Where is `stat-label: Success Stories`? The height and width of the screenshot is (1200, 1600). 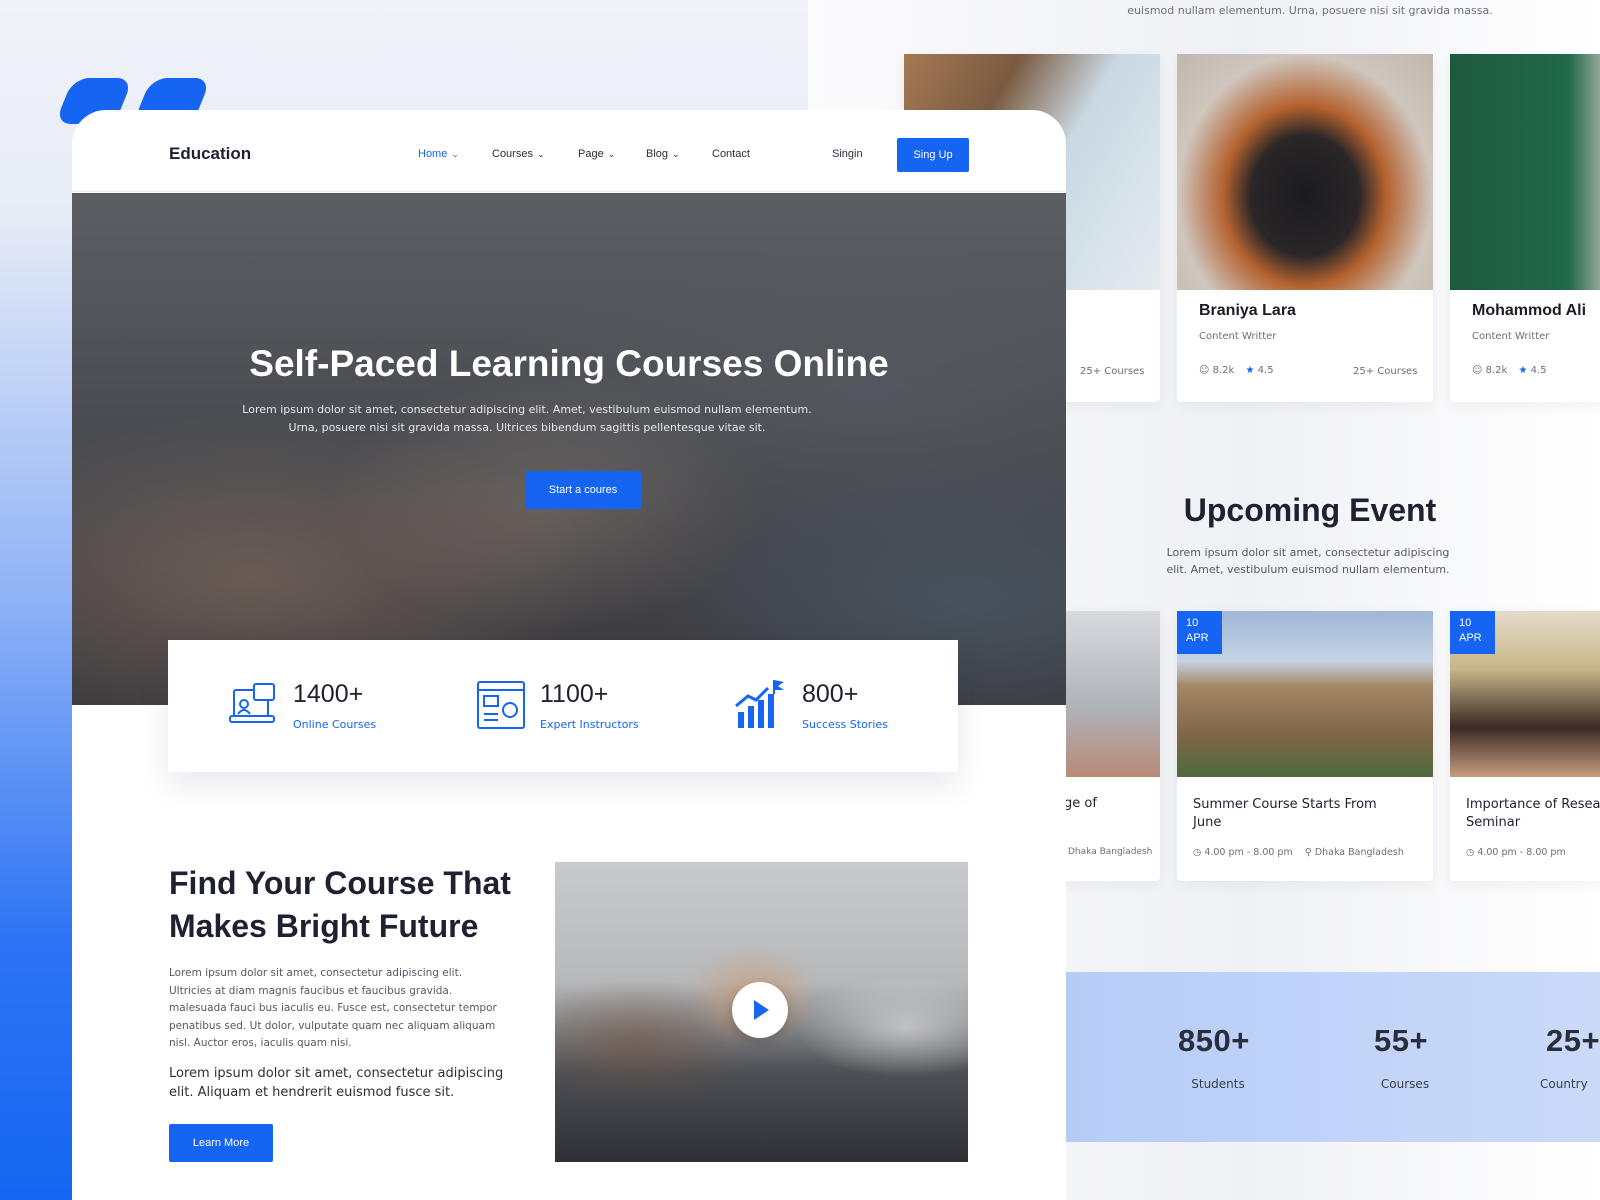 stat-label: Success Stories is located at coordinates (845, 724).